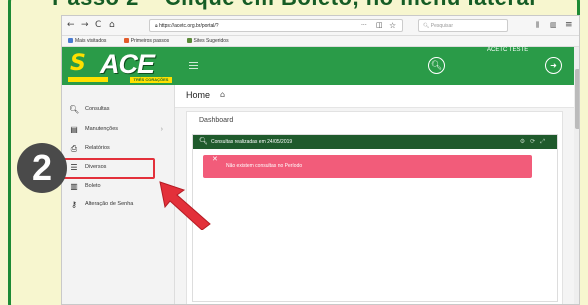 The image size is (588, 305). What do you see at coordinates (98, 25) in the screenshot?
I see `reload-icon: C` at bounding box center [98, 25].